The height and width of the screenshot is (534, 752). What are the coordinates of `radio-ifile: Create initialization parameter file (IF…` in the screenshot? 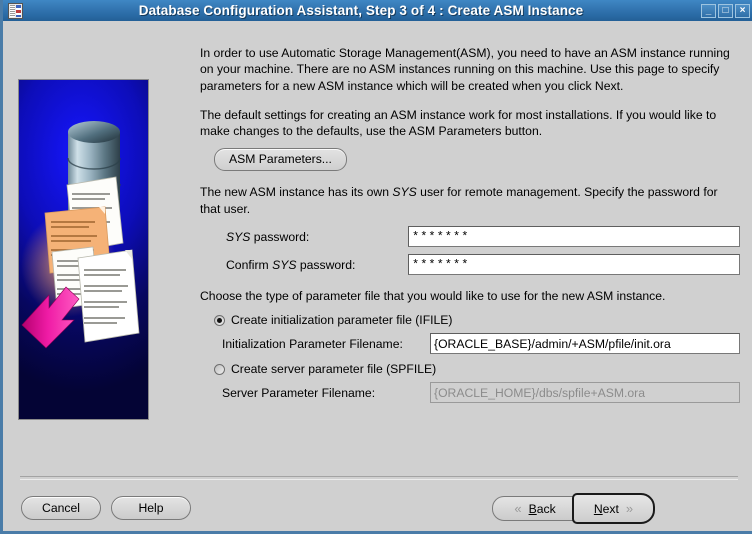 It's located at (470, 320).